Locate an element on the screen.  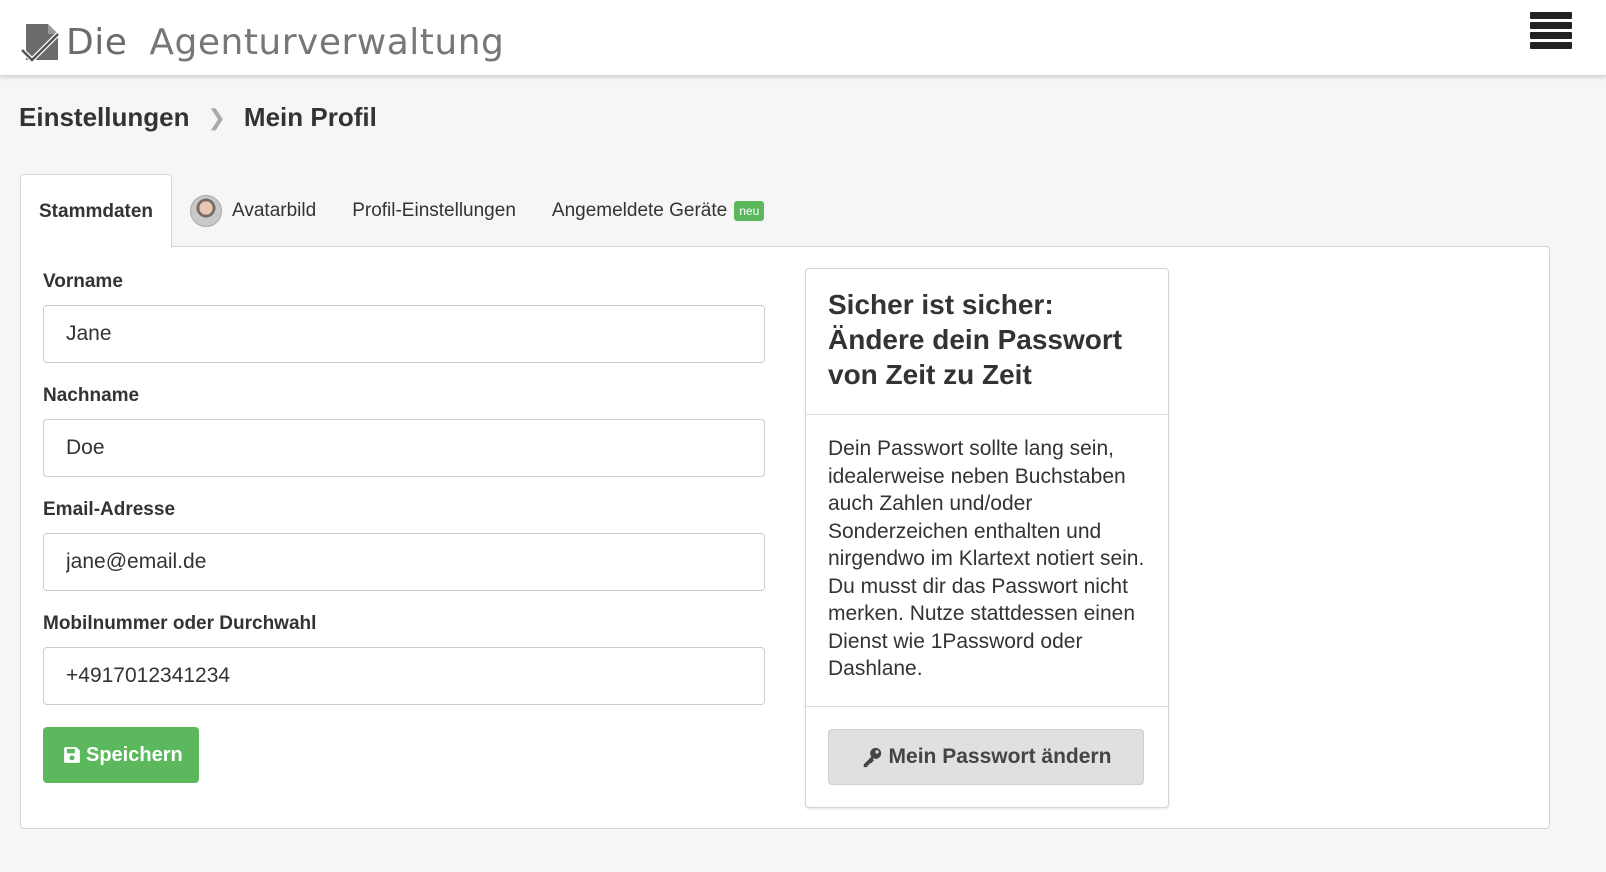
change-password-button: Mein Passwort ändern is located at coordinates (986, 757).